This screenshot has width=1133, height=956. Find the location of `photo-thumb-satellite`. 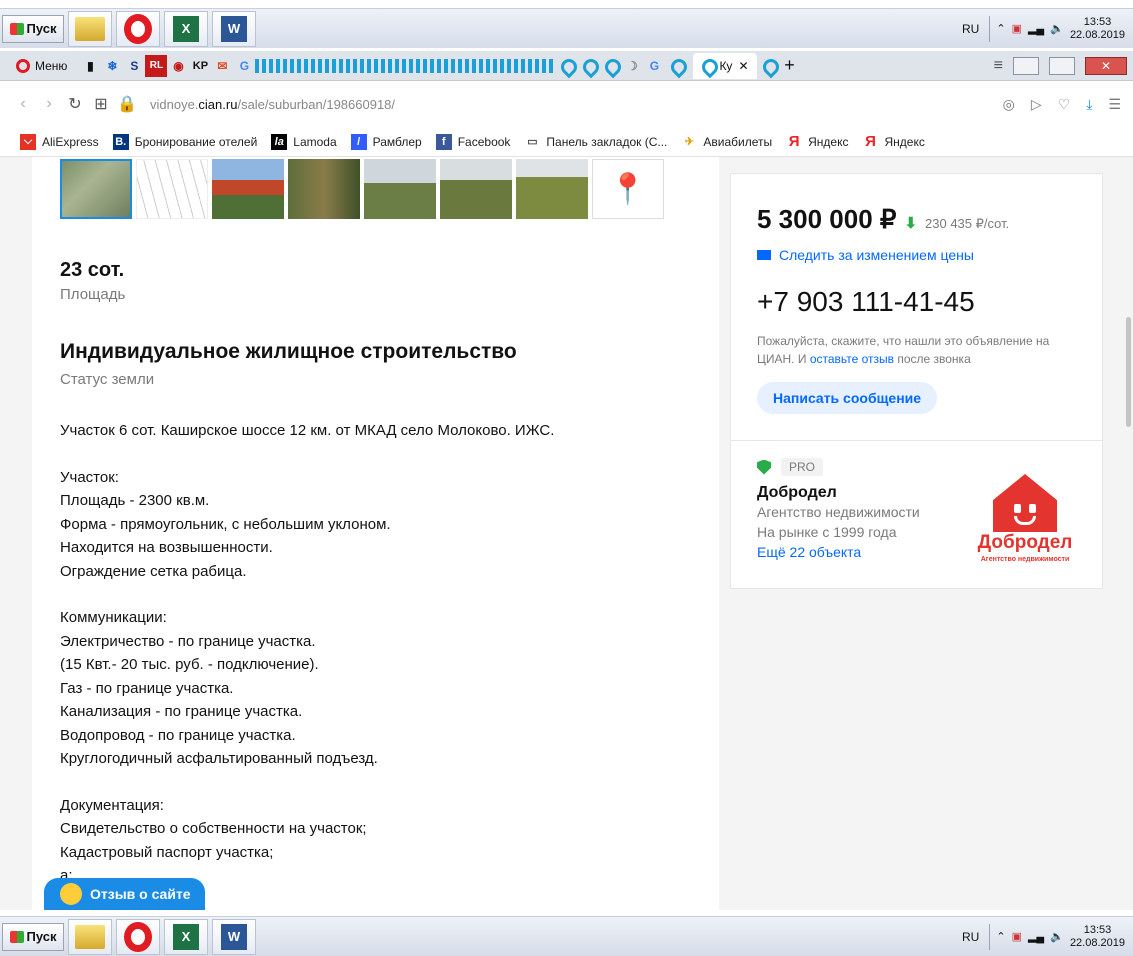

photo-thumb-satellite is located at coordinates (96, 189).